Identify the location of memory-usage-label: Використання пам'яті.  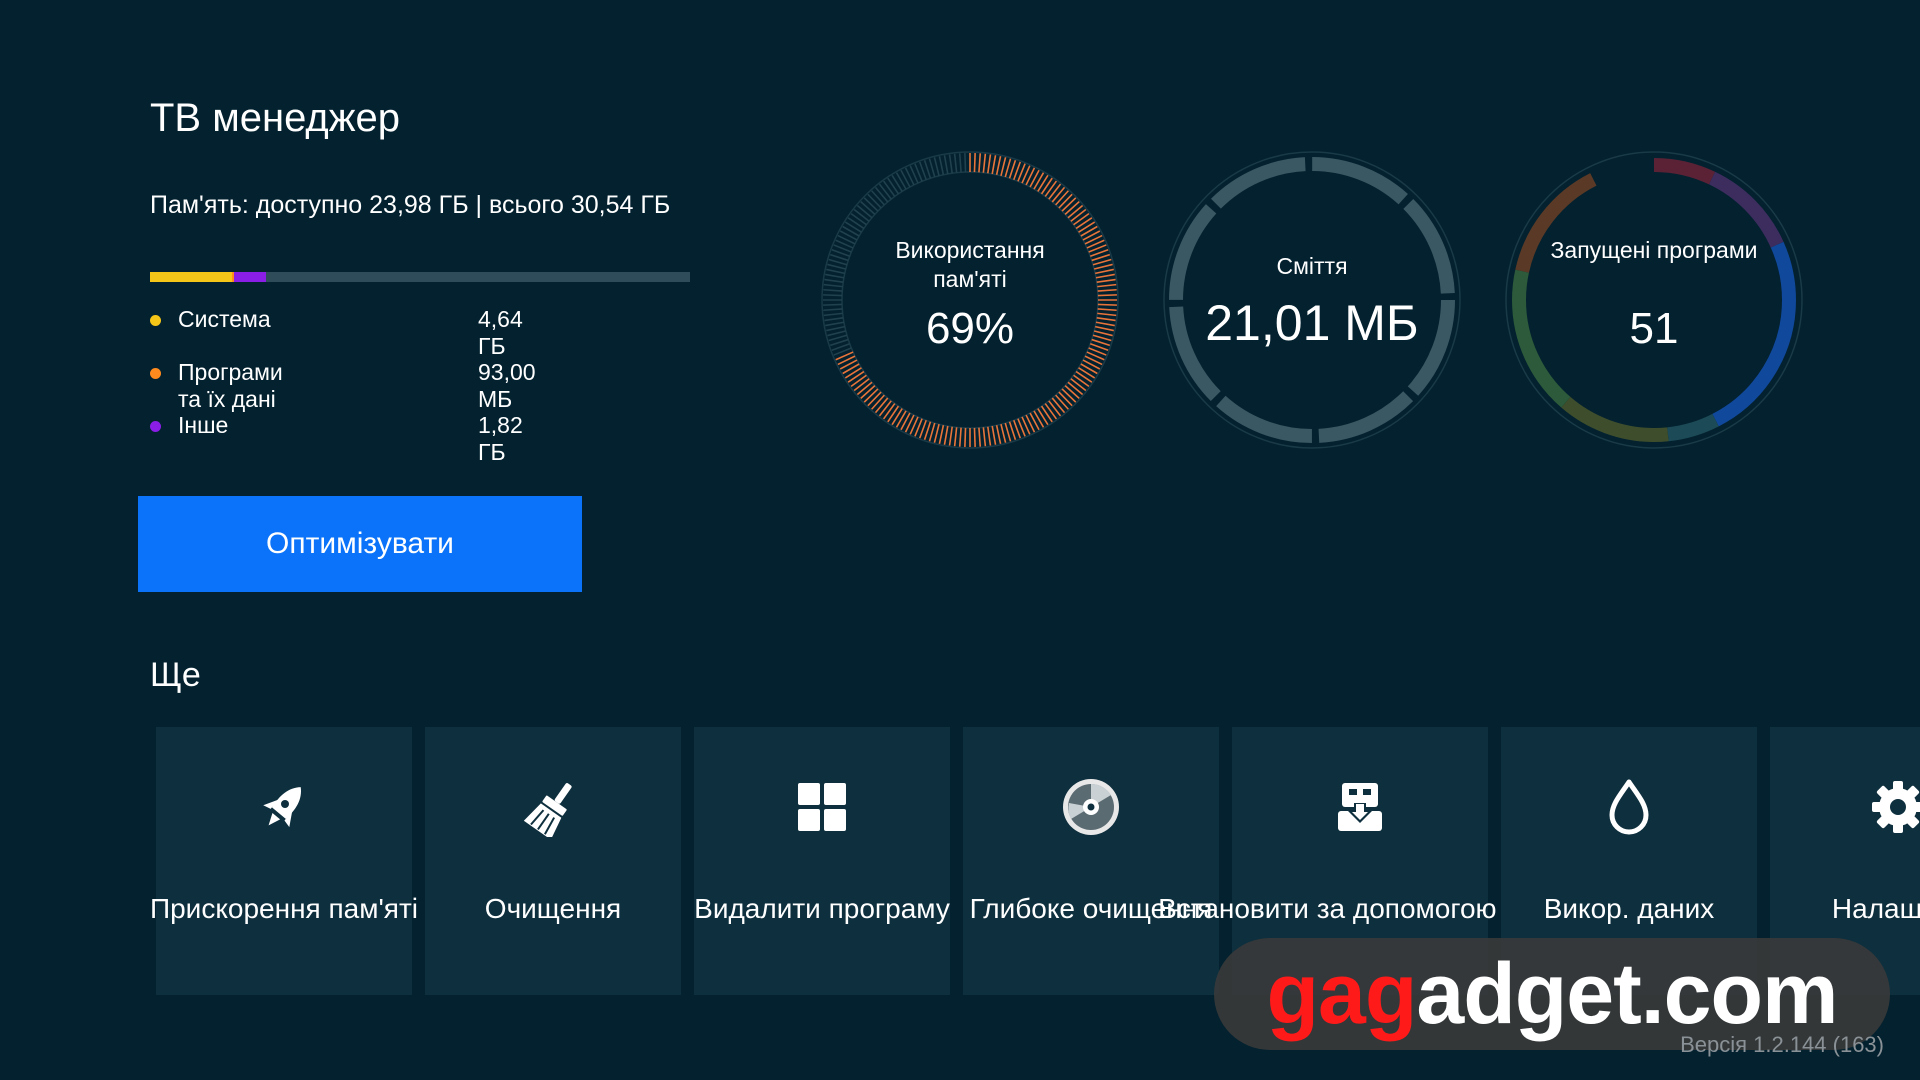
(970, 264).